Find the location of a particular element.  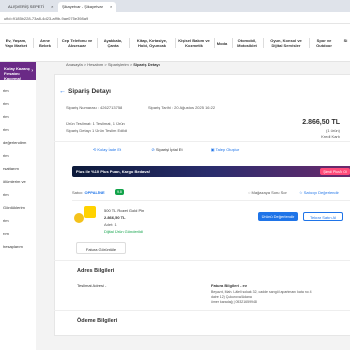

seller-score-badge: 9.8 is located at coordinates (119, 192).